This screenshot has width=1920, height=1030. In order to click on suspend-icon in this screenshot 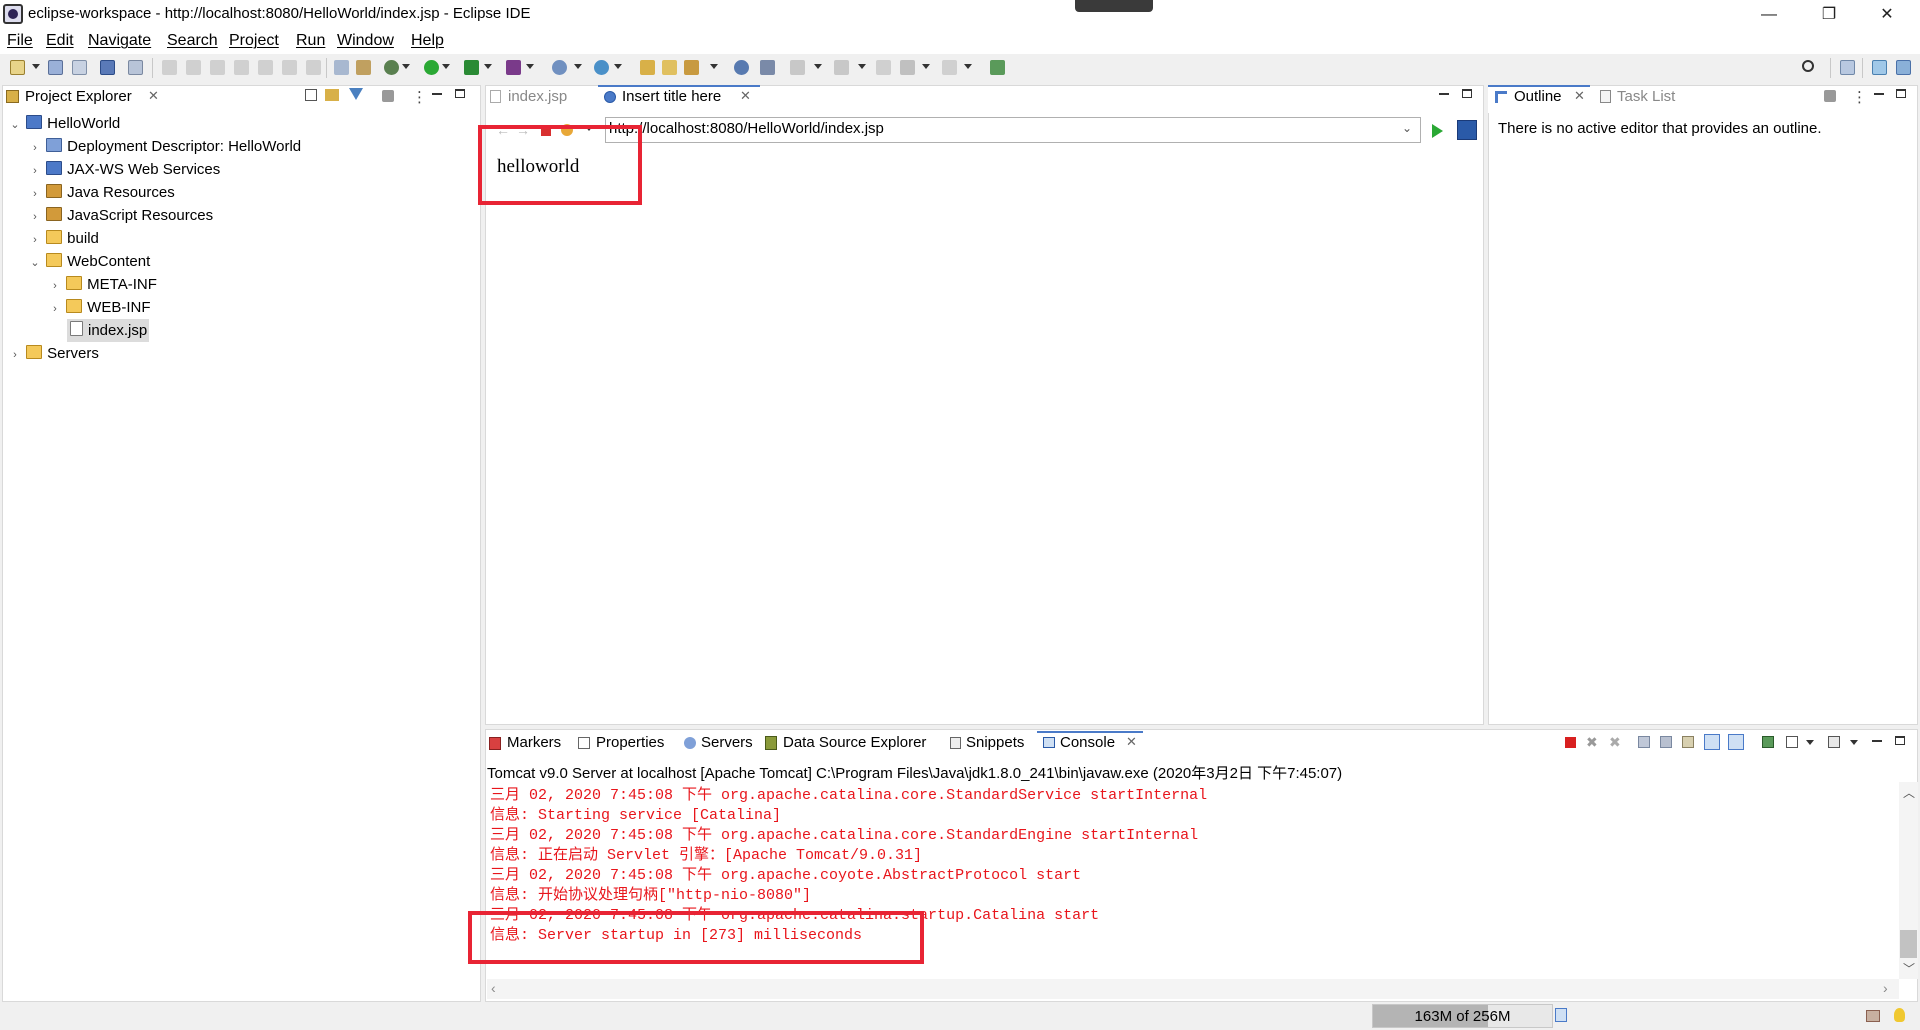, I will do `click(193, 67)`.